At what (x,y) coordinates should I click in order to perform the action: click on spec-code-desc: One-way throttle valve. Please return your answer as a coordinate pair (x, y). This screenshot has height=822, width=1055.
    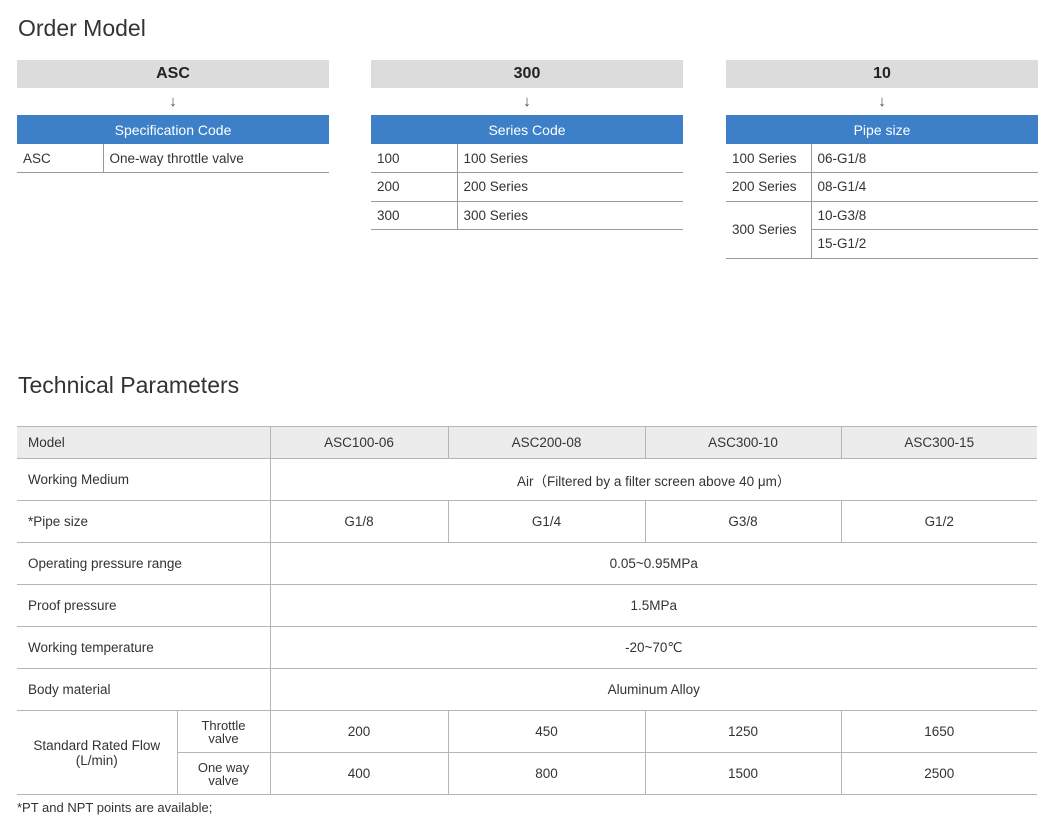
    Looking at the image, I should click on (216, 158).